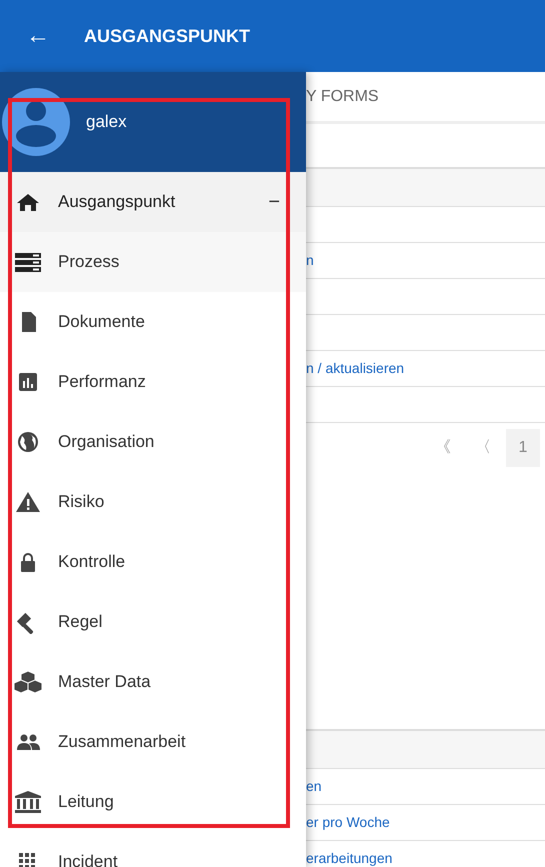  Describe the element at coordinates (342, 96) in the screenshot. I see `tab-label: Y FORMS` at that location.